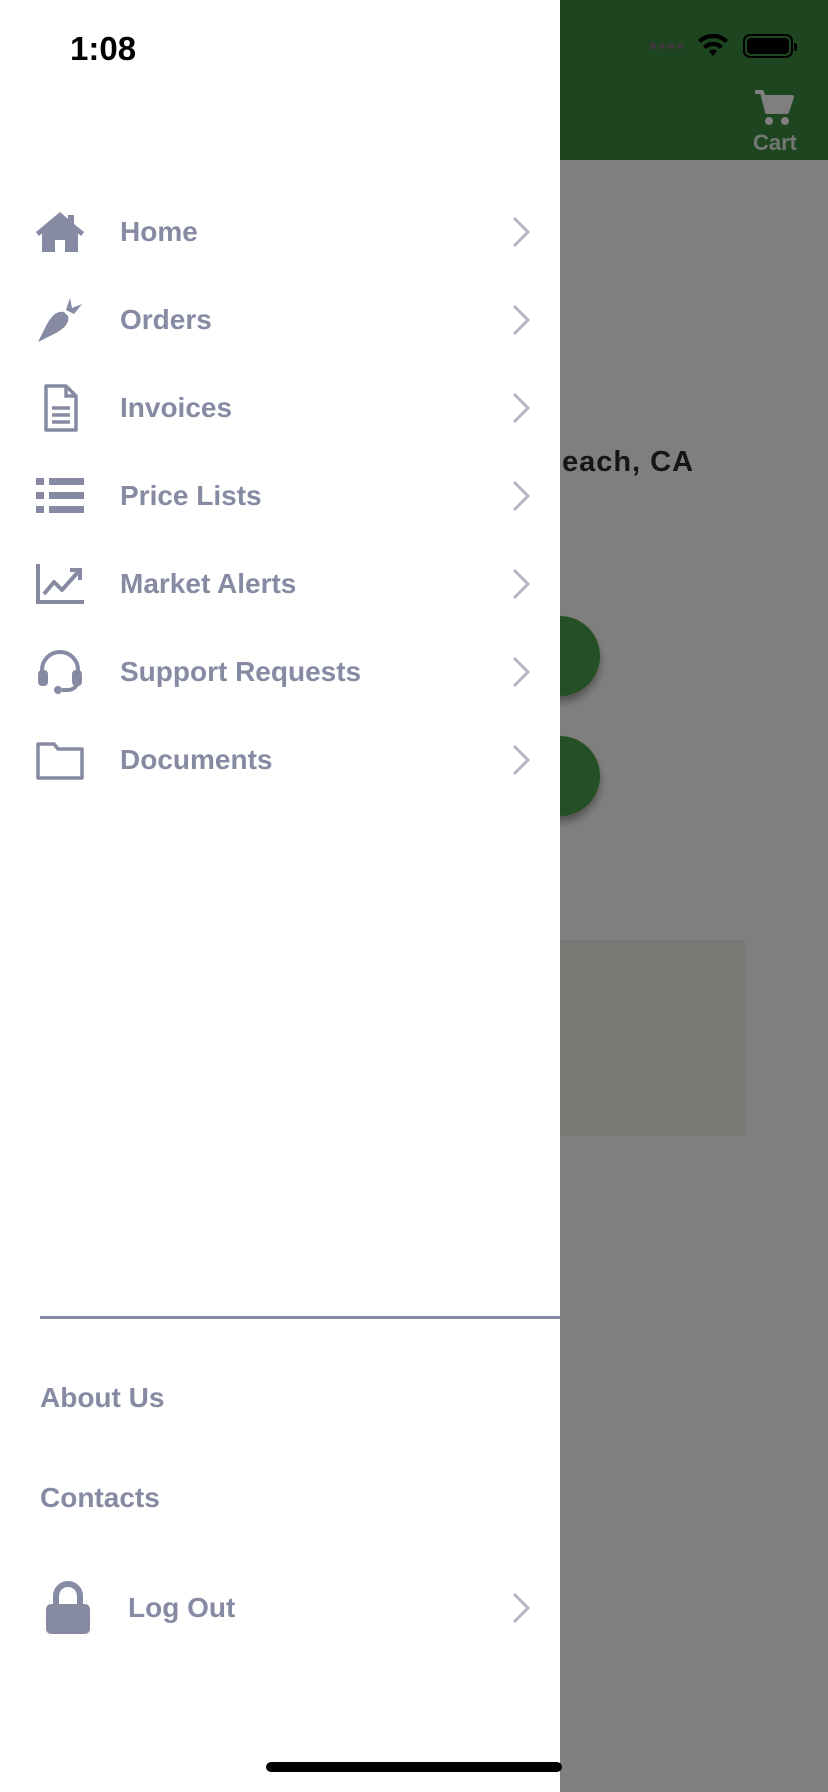  Describe the element at coordinates (176, 407) in the screenshot. I see `menu-item-label: Invoices` at that location.